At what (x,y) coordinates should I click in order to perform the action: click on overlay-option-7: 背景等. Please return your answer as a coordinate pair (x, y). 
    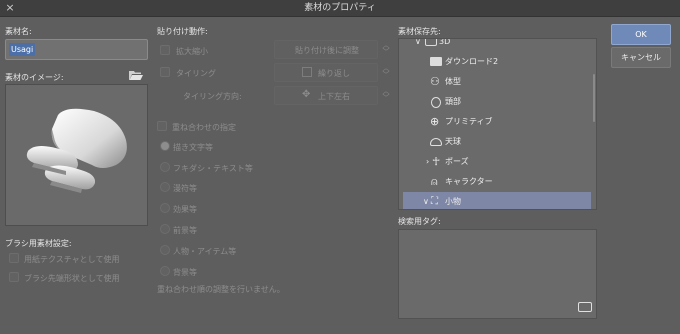
    Looking at the image, I should click on (185, 272).